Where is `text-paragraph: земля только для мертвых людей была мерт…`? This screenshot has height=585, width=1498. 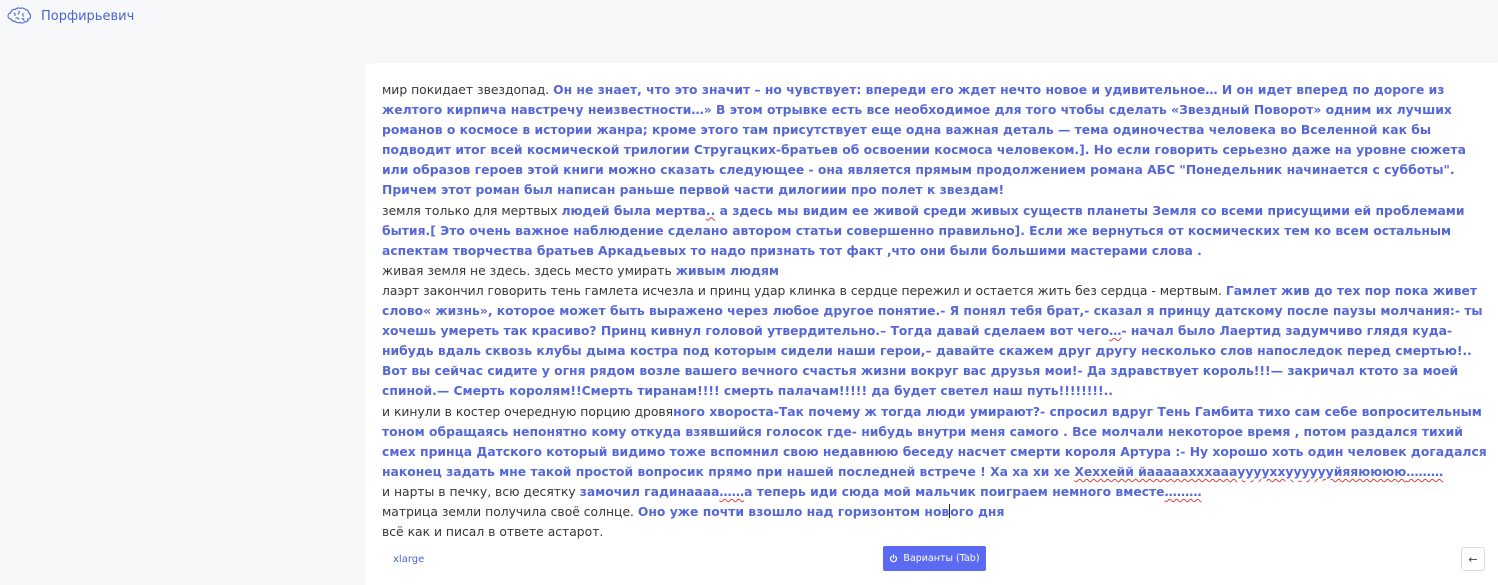
text-paragraph: земля только для мертвых людей была мерт… is located at coordinates (935, 231).